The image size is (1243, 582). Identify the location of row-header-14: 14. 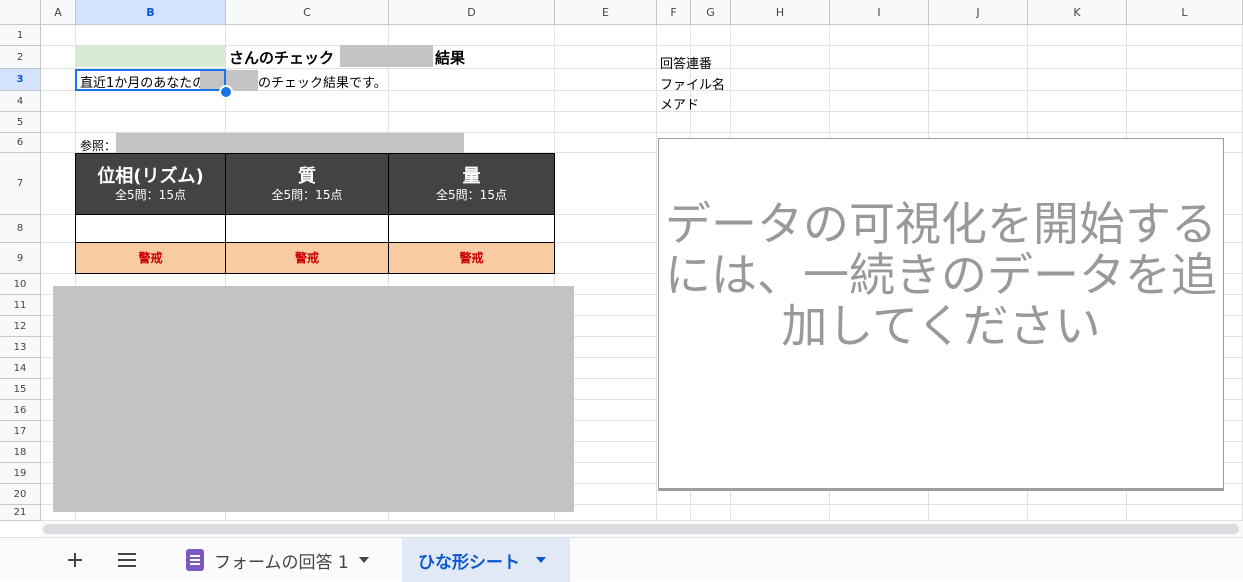
(20, 368).